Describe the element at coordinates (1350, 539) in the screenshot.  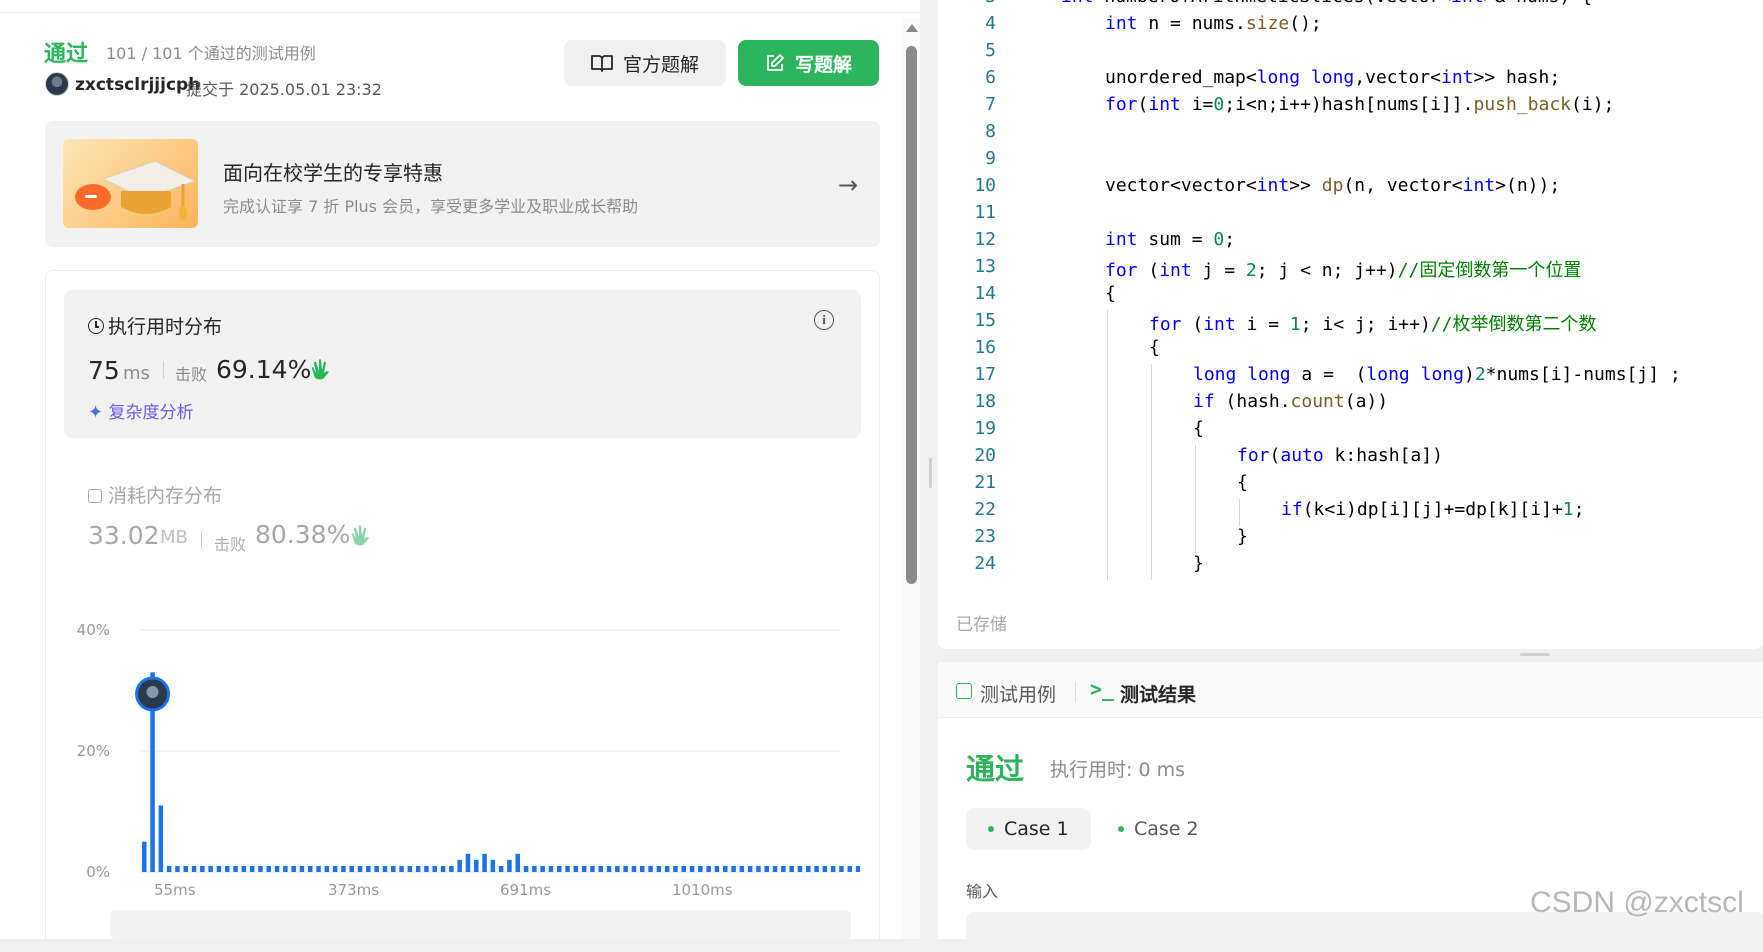
I see `code-line: 23}` at that location.